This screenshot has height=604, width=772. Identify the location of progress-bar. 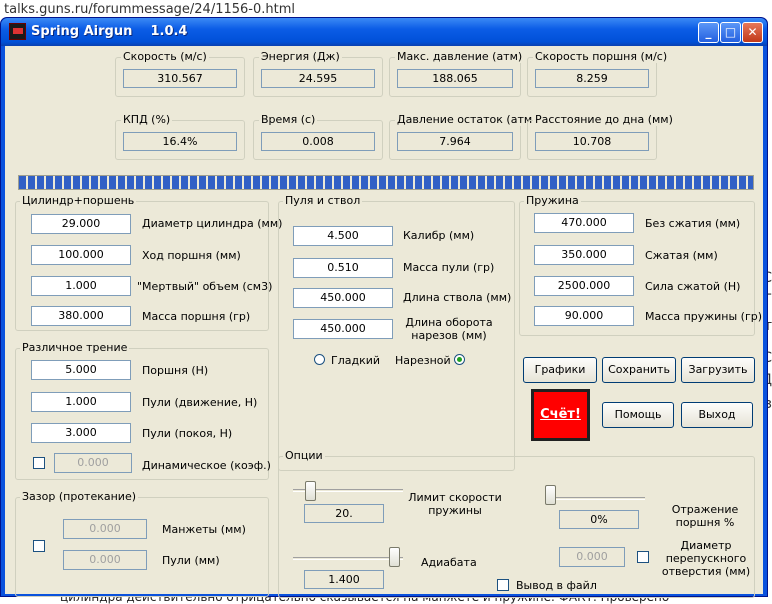
(386, 182).